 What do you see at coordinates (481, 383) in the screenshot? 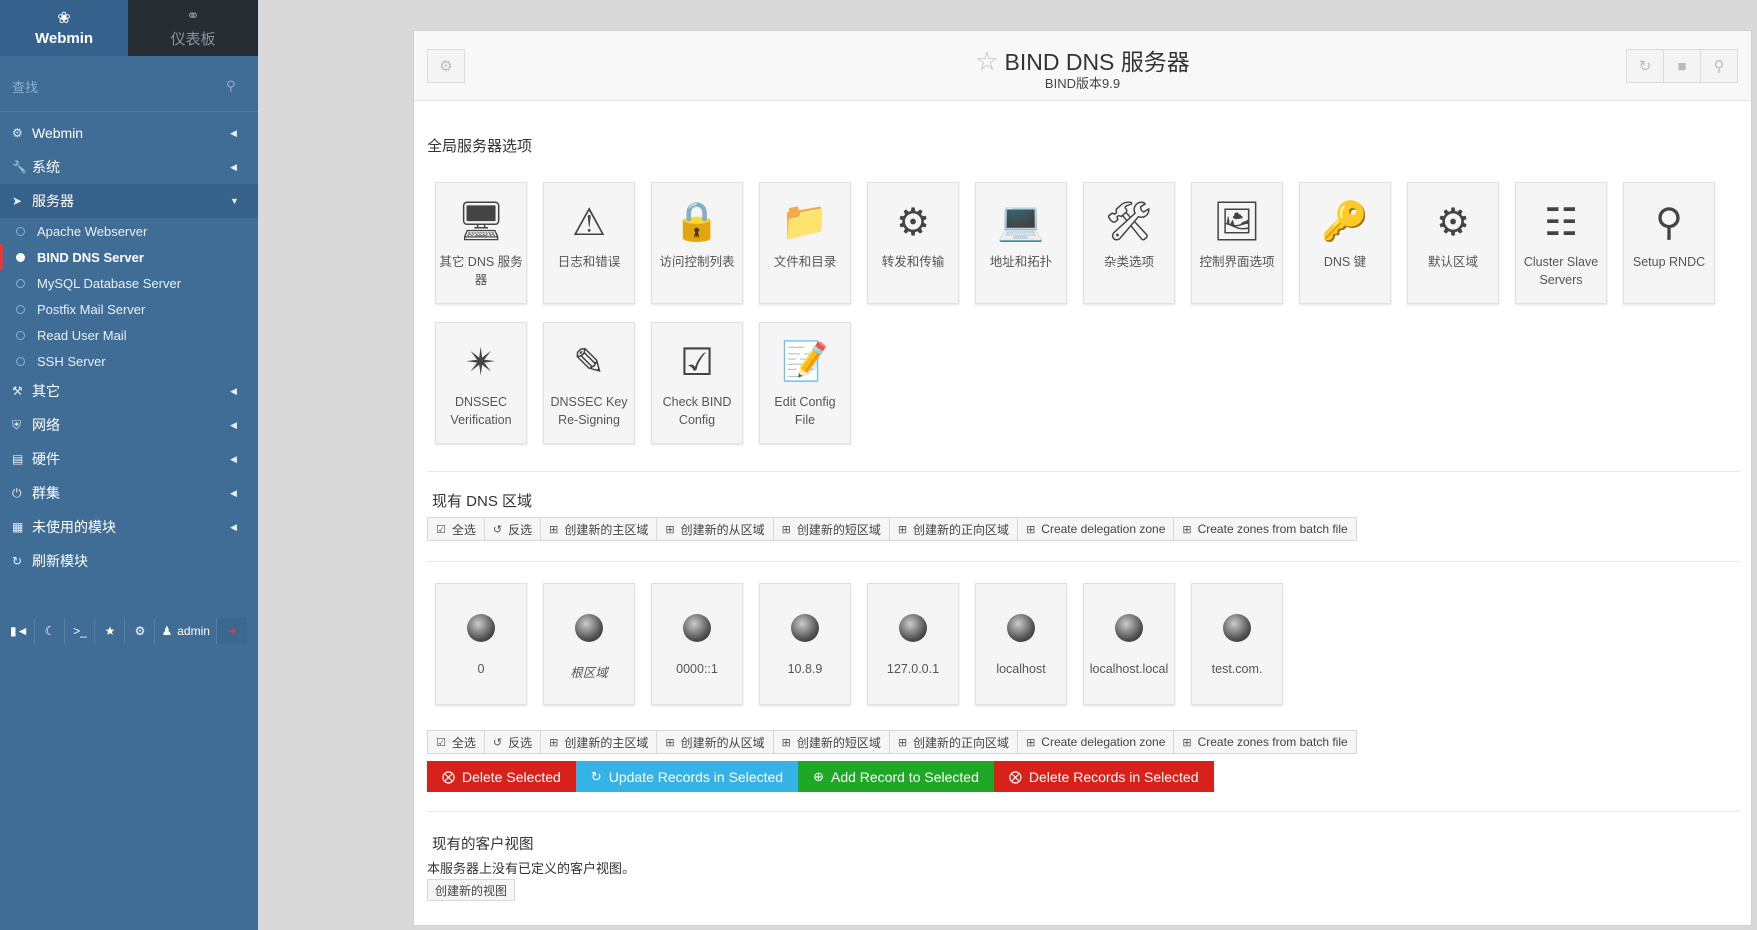
I see `tile-dnssec-verification: ✴ DNSSEC Verification` at bounding box center [481, 383].